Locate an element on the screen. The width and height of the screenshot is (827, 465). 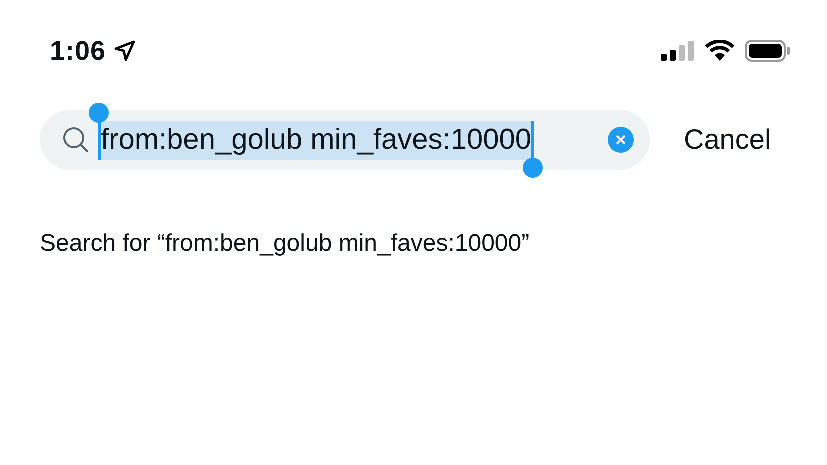
close-icon is located at coordinates (621, 140).